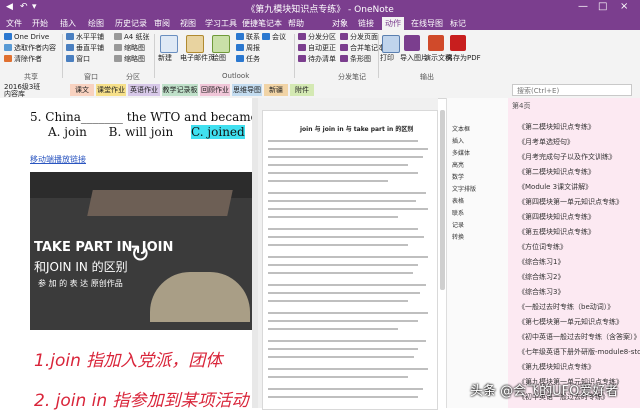 This screenshot has height=411, width=640. Describe the element at coordinates (215, 90) in the screenshot. I see `section-tab: 回顾作业` at that location.